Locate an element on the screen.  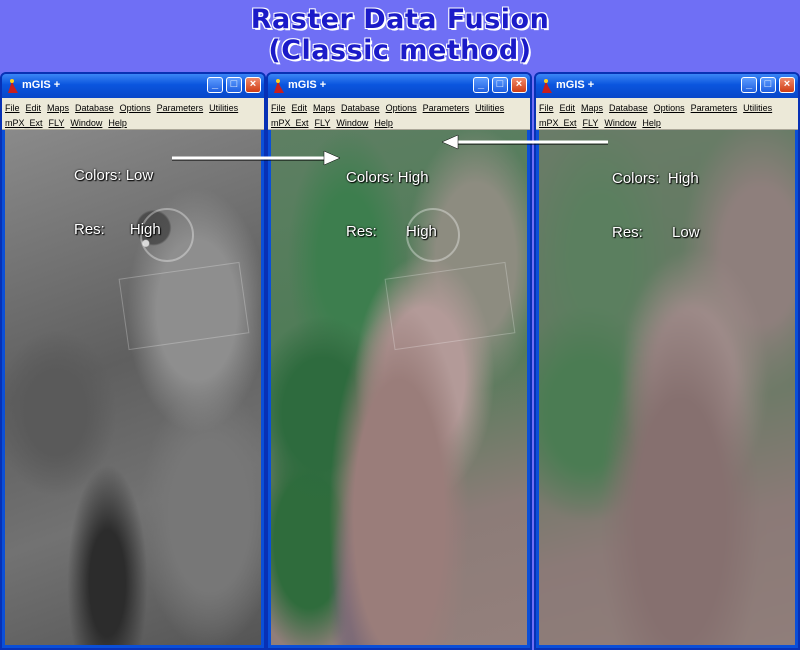
annot-right-colors-label: Colors: is located at coordinates (636, 178).